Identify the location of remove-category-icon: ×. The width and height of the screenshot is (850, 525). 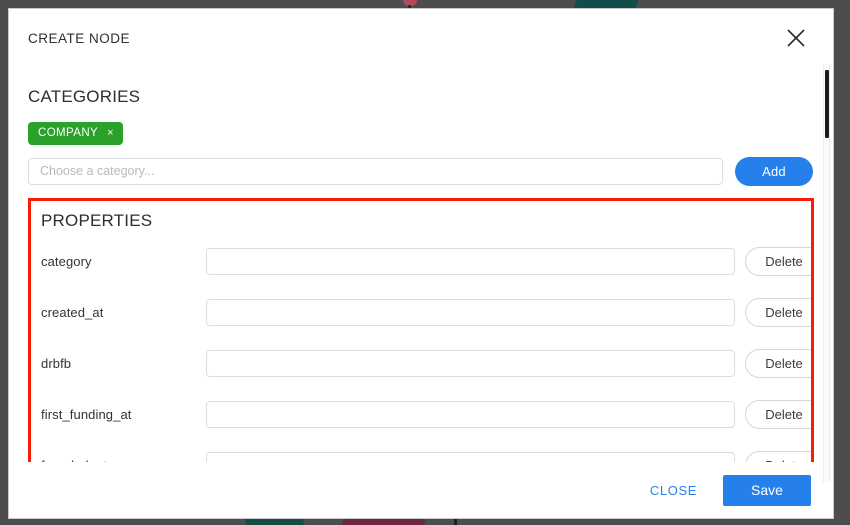
(110, 133).